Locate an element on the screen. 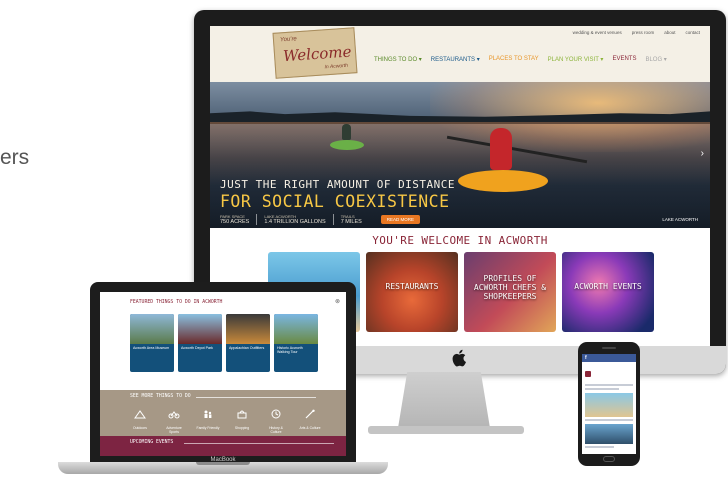 The width and height of the screenshot is (728, 478). card-label: RESTAURANTS is located at coordinates (412, 286).